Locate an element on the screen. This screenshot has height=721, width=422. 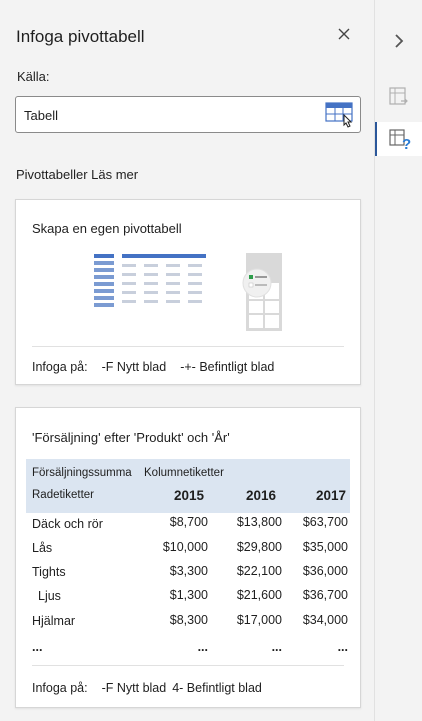
value-cell: $22,100 is located at coordinates (259, 571).